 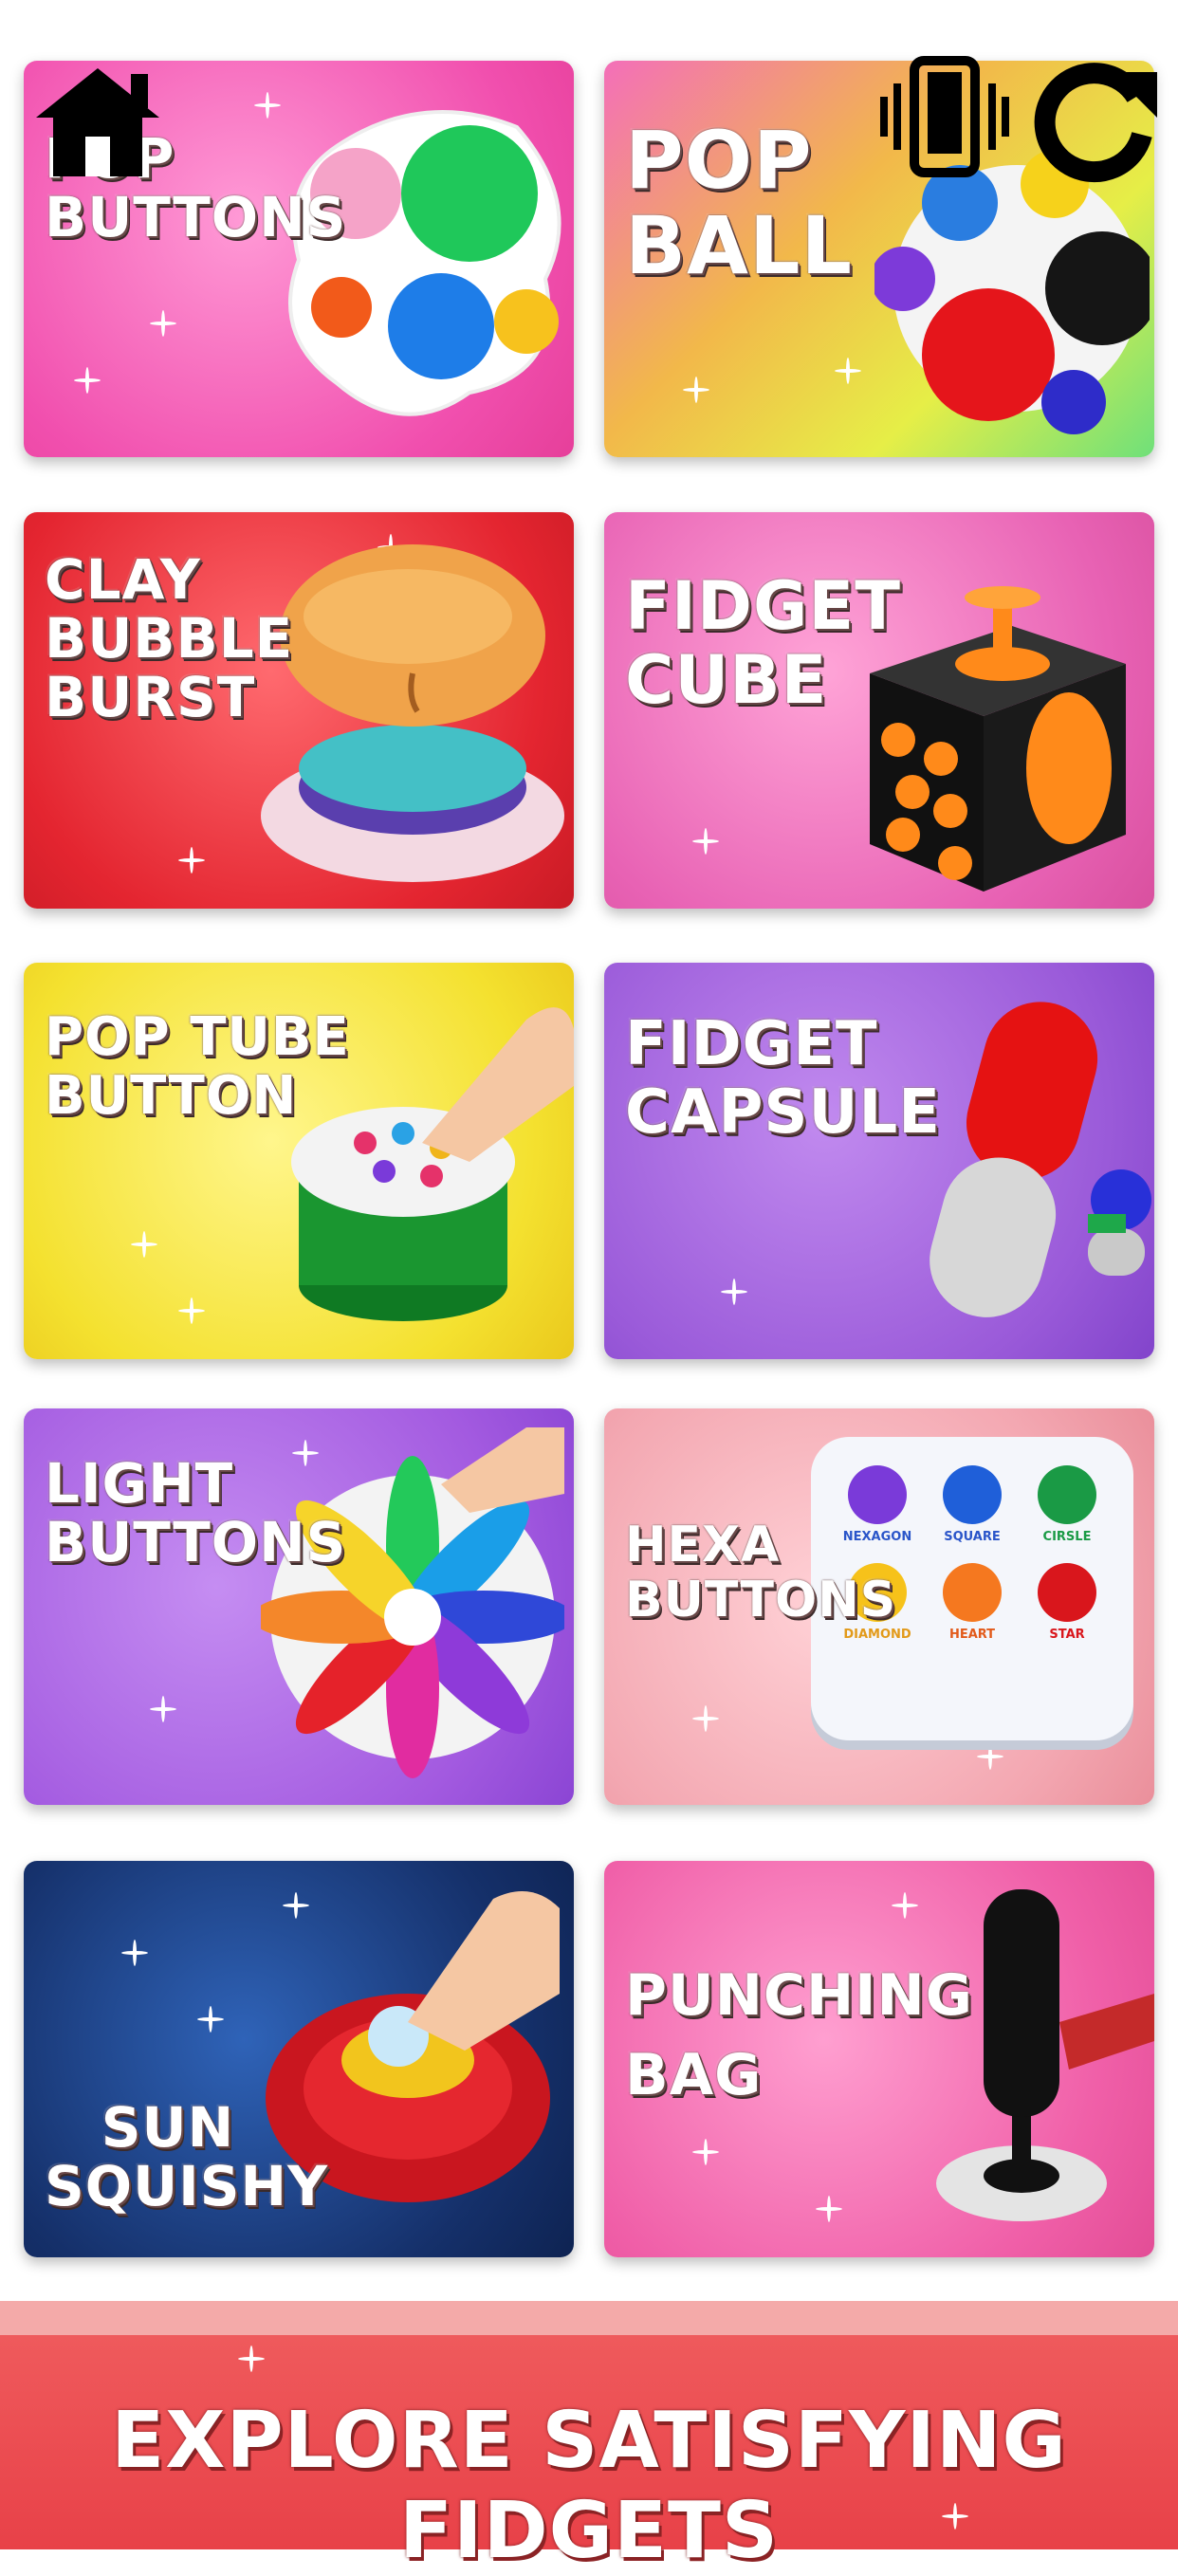 I want to click on bottom-banner: EXPLORE SATISFYING FIDGETS, so click(x=589, y=2438).